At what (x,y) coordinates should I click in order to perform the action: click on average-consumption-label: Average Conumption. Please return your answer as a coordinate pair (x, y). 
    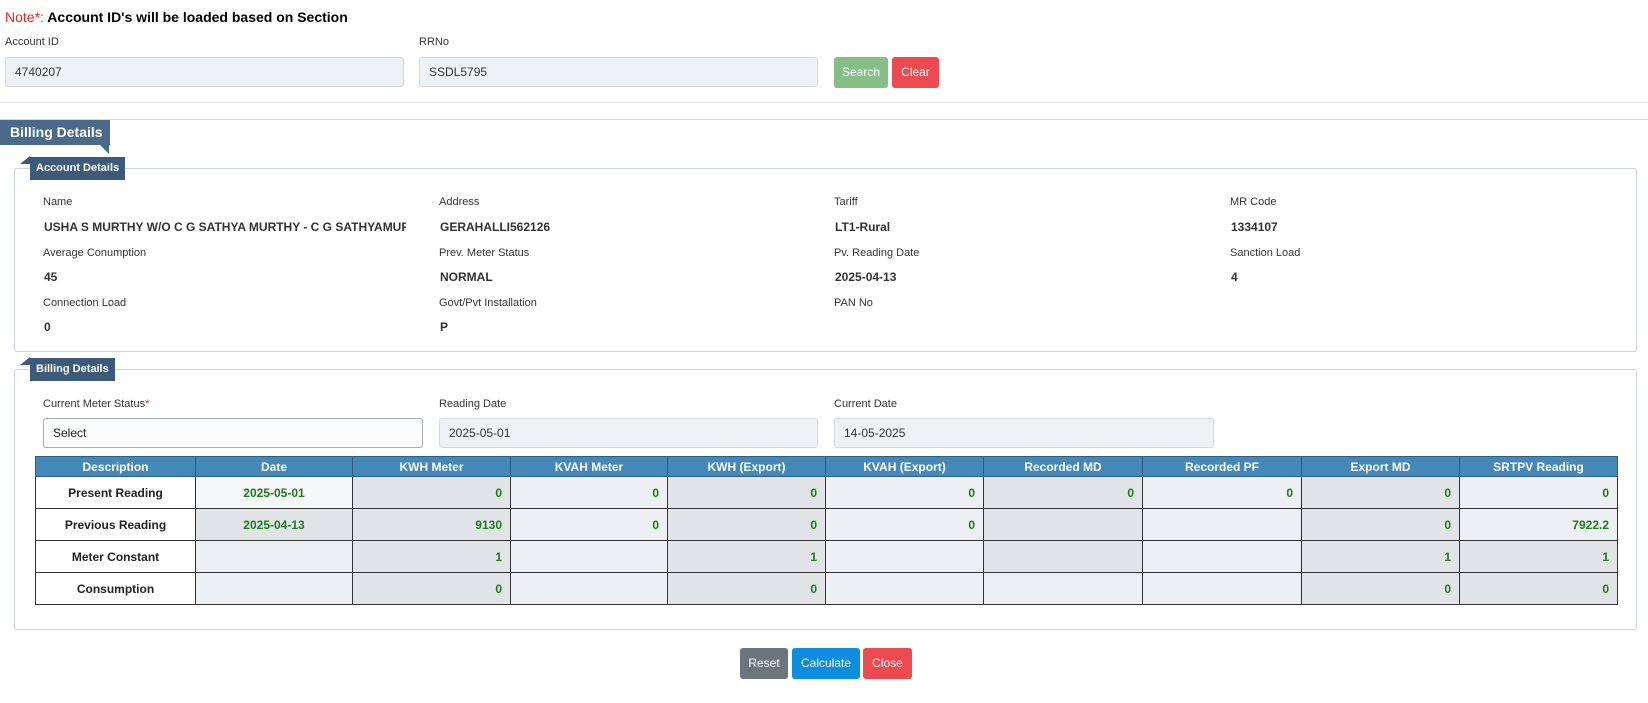
    Looking at the image, I should click on (95, 253).